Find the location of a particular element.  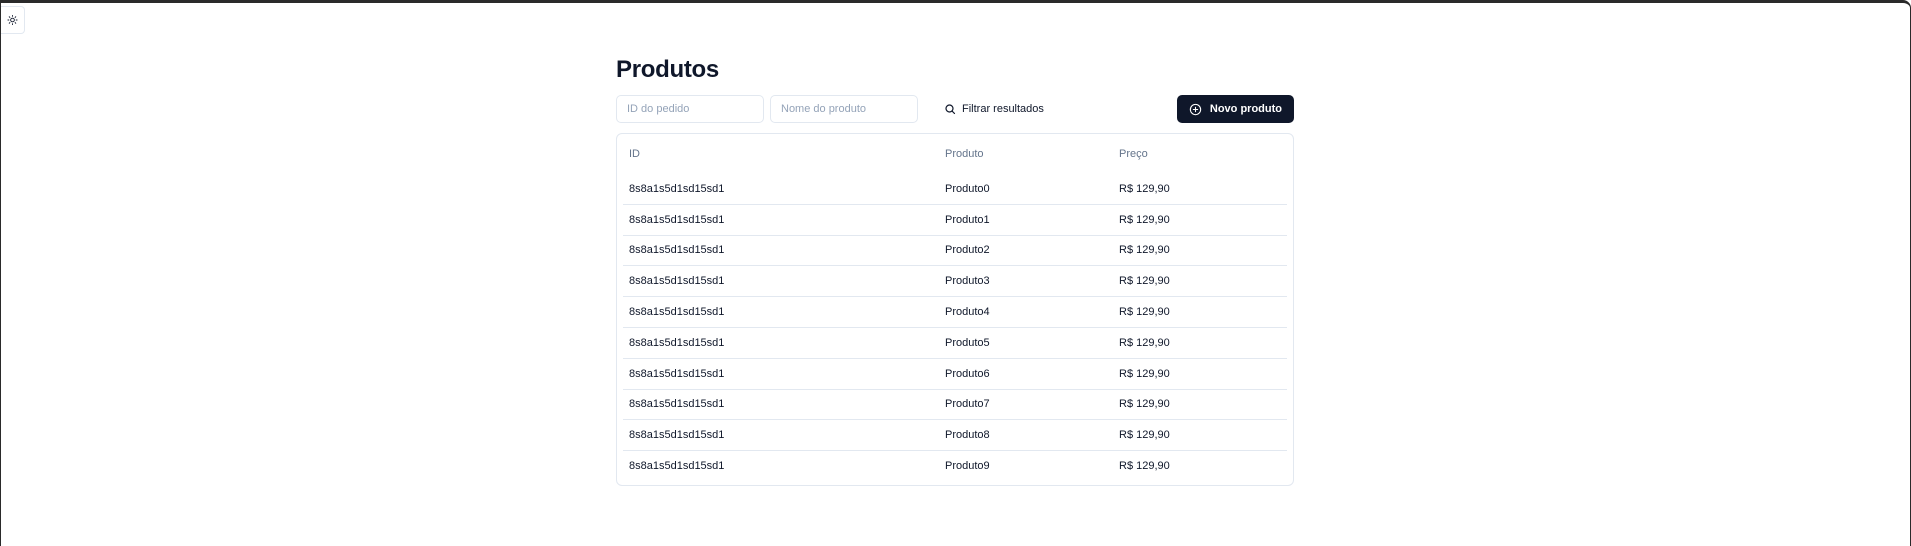

cell-product: Produto9 is located at coordinates (1026, 465).